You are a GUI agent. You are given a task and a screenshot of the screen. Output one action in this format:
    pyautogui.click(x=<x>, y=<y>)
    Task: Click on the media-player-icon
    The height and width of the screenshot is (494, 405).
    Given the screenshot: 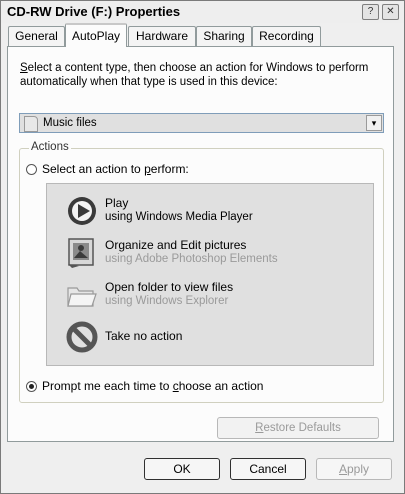 What is the action you would take?
    pyautogui.click(x=82, y=211)
    